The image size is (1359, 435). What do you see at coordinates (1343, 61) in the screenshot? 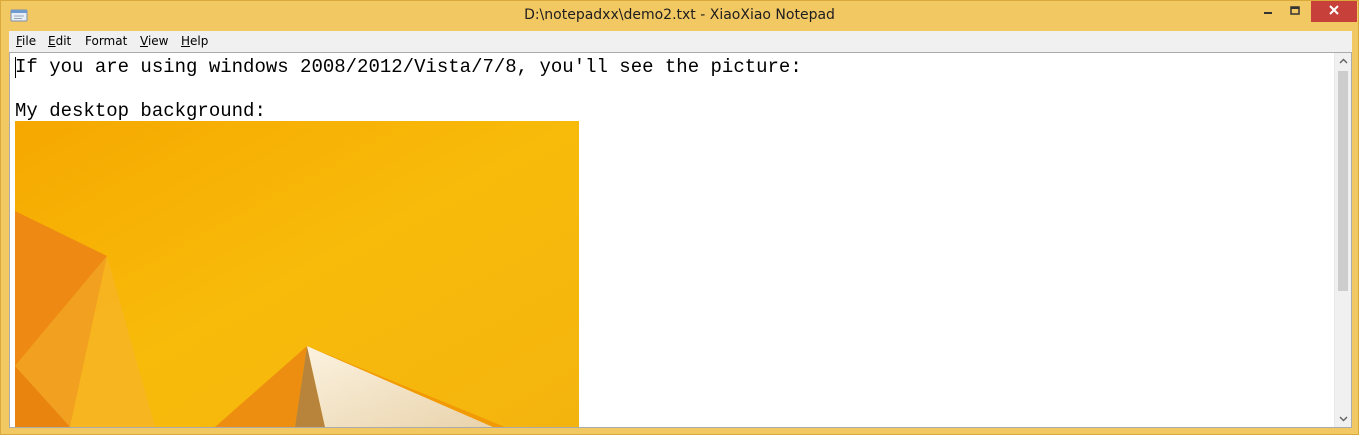
I see `scroll-up-arrow-icon` at bounding box center [1343, 61].